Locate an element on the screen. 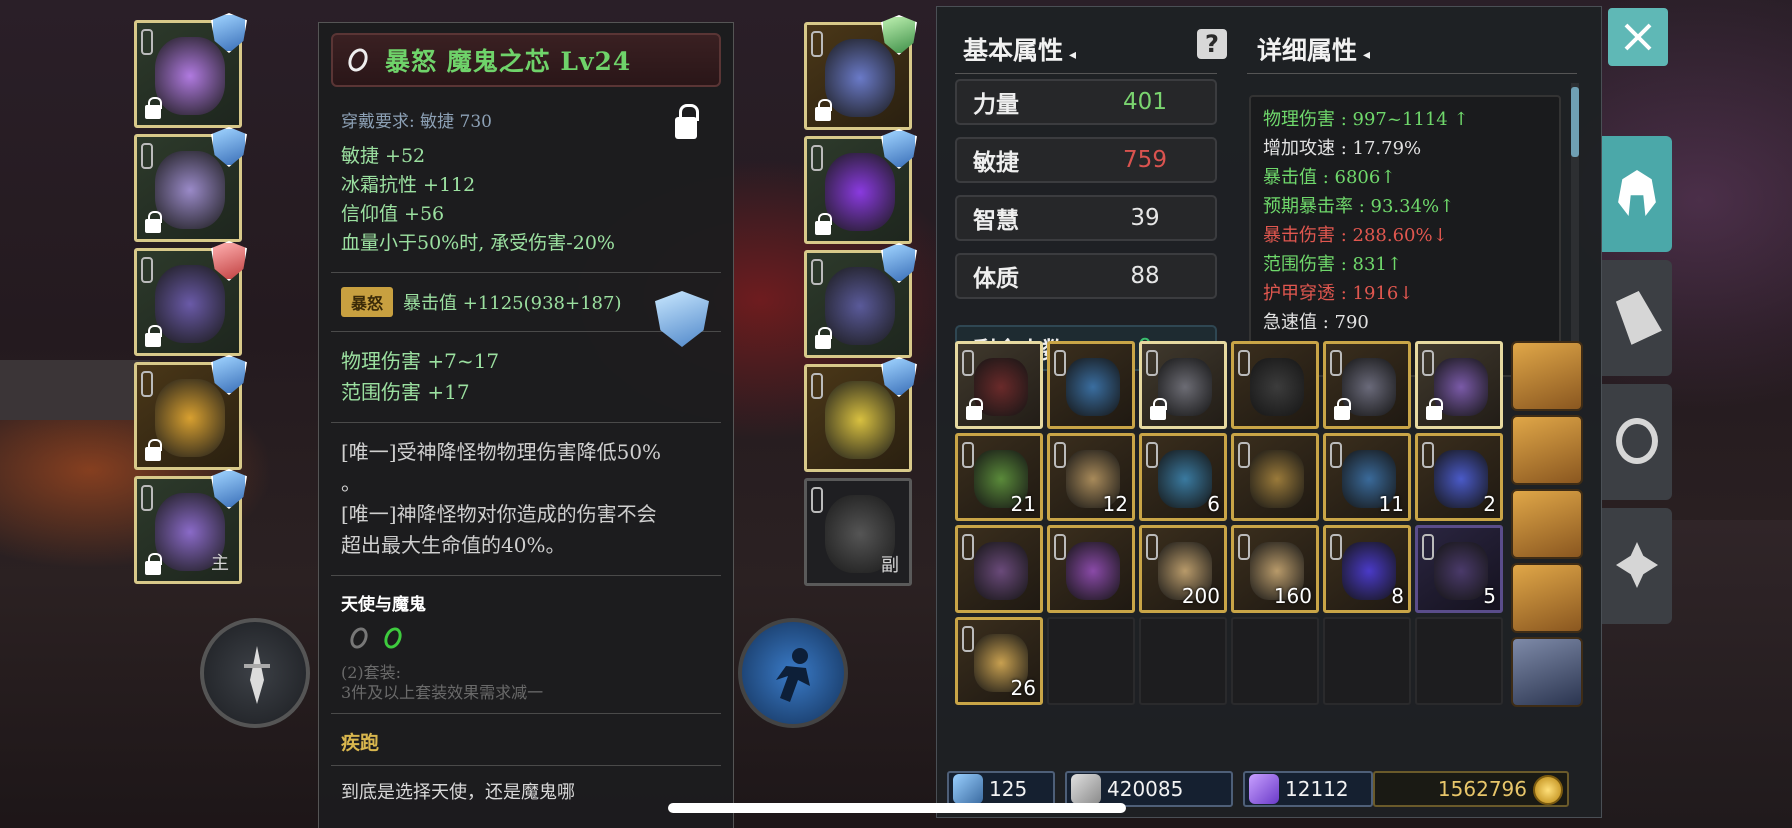 Image resolution: width=1792 pixels, height=828 pixels. close-button is located at coordinates (1638, 37).